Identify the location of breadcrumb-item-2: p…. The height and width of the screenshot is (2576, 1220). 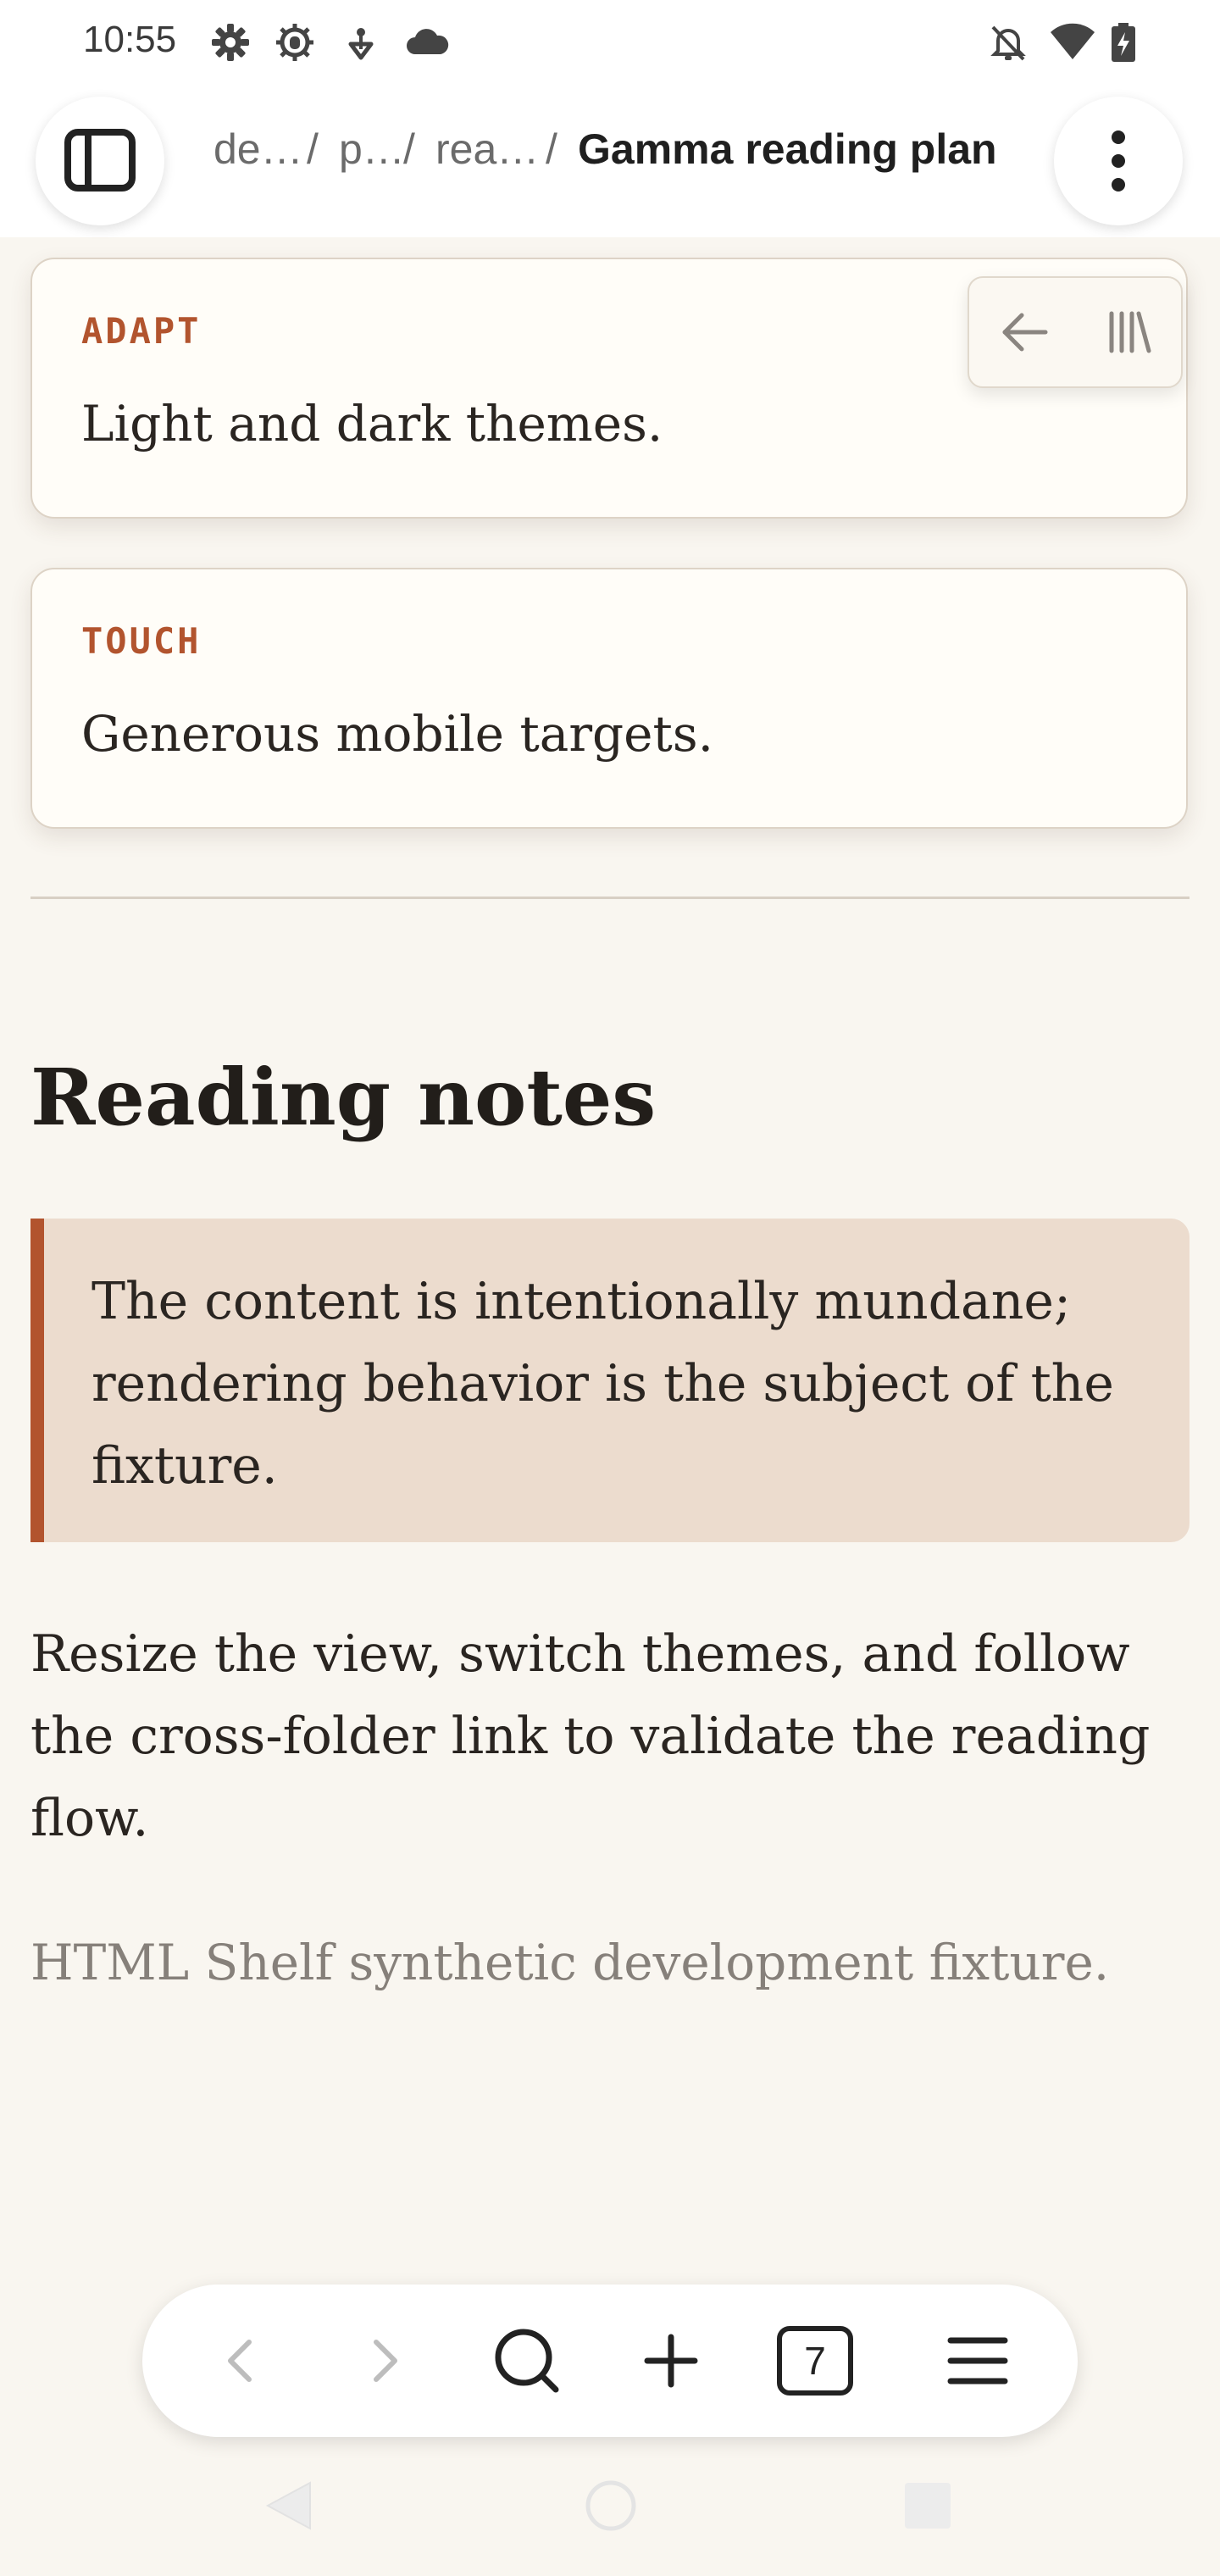
(372, 149).